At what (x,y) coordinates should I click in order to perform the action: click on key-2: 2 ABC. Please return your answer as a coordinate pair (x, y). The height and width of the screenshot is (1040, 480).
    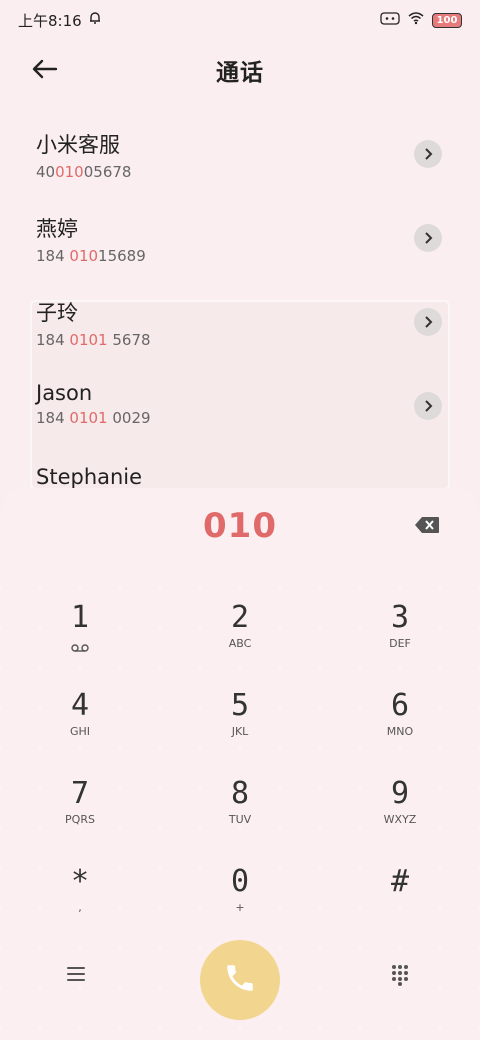
    Looking at the image, I should click on (240, 640).